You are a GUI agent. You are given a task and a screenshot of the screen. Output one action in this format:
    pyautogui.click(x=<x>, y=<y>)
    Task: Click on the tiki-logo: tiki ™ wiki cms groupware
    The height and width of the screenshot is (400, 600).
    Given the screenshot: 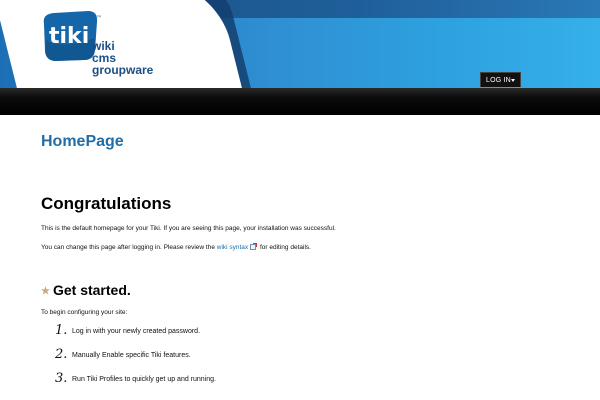 What is the action you would take?
    pyautogui.click(x=107, y=45)
    